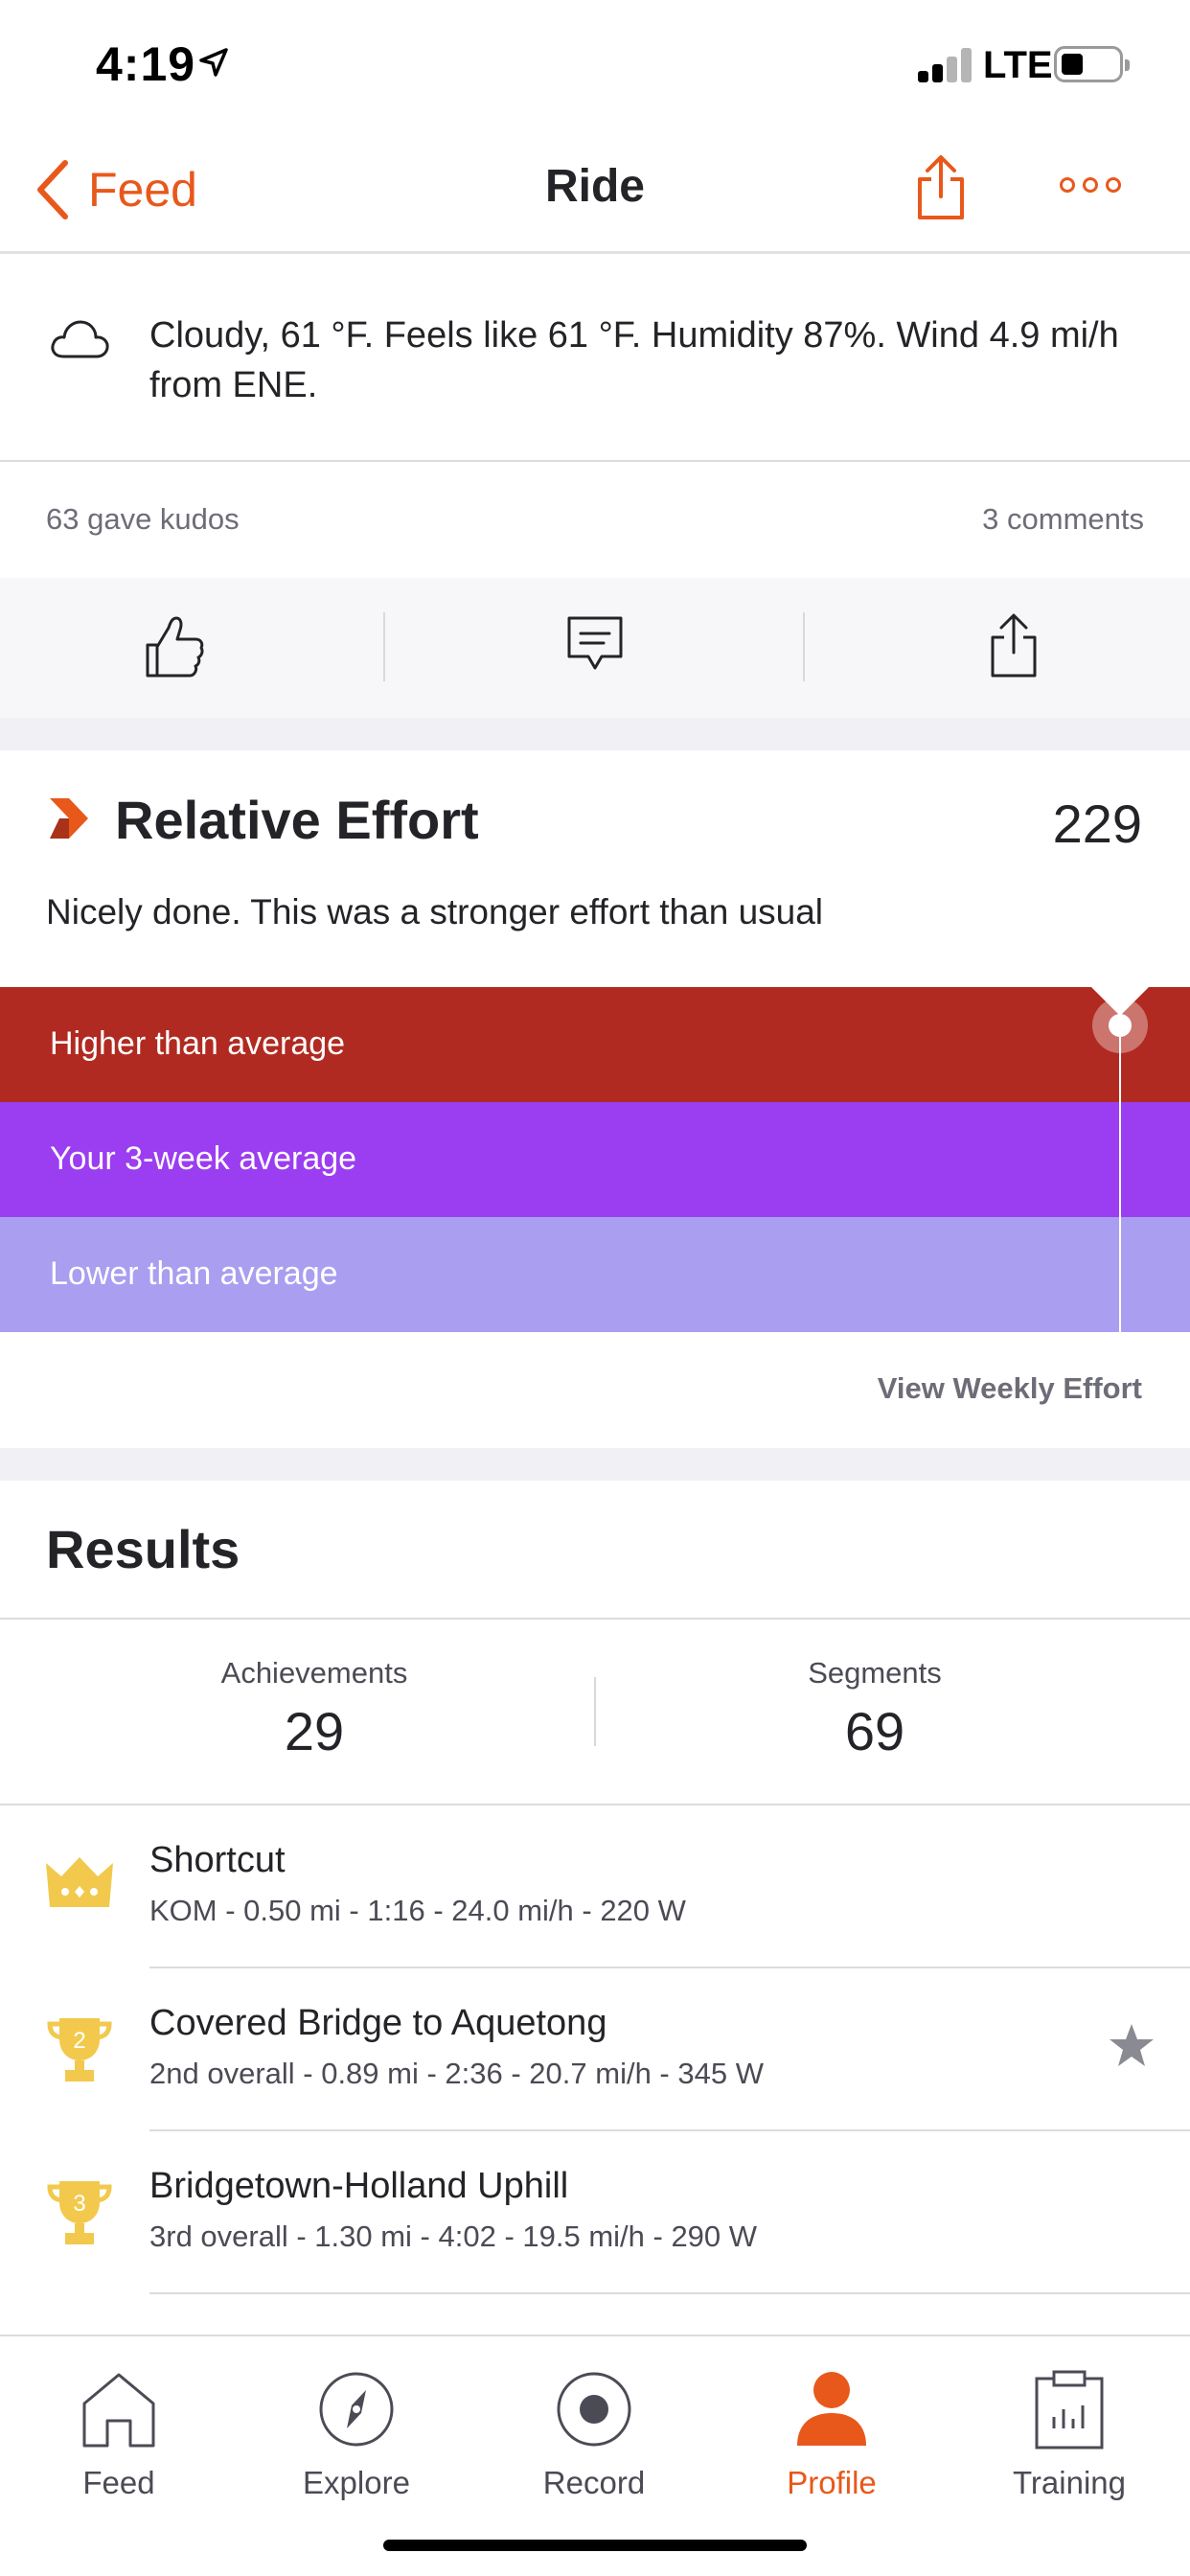  I want to click on svg-text: 3, so click(79, 2204).